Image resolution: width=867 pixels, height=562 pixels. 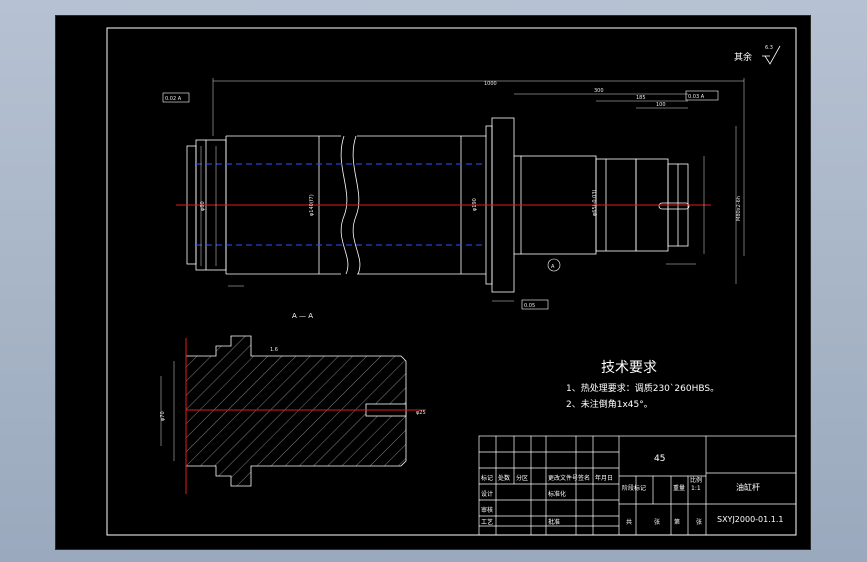 I want to click on tolerance-1-text: 0.02 A, so click(x=173, y=99).